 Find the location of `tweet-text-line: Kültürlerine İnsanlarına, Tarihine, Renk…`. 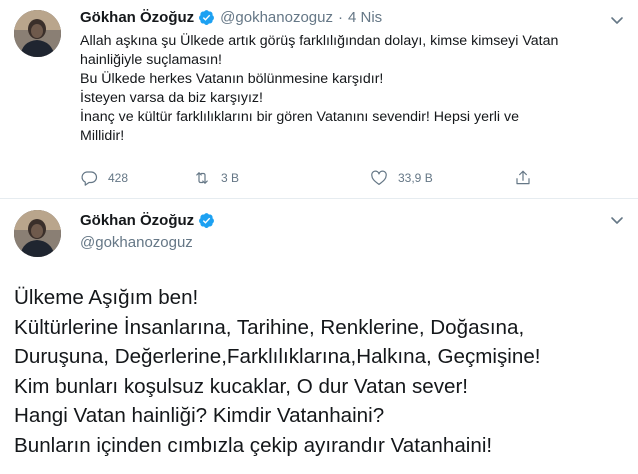

tweet-text-line: Kültürlerine İnsanlarına, Tarihine, Renk… is located at coordinates (269, 327).